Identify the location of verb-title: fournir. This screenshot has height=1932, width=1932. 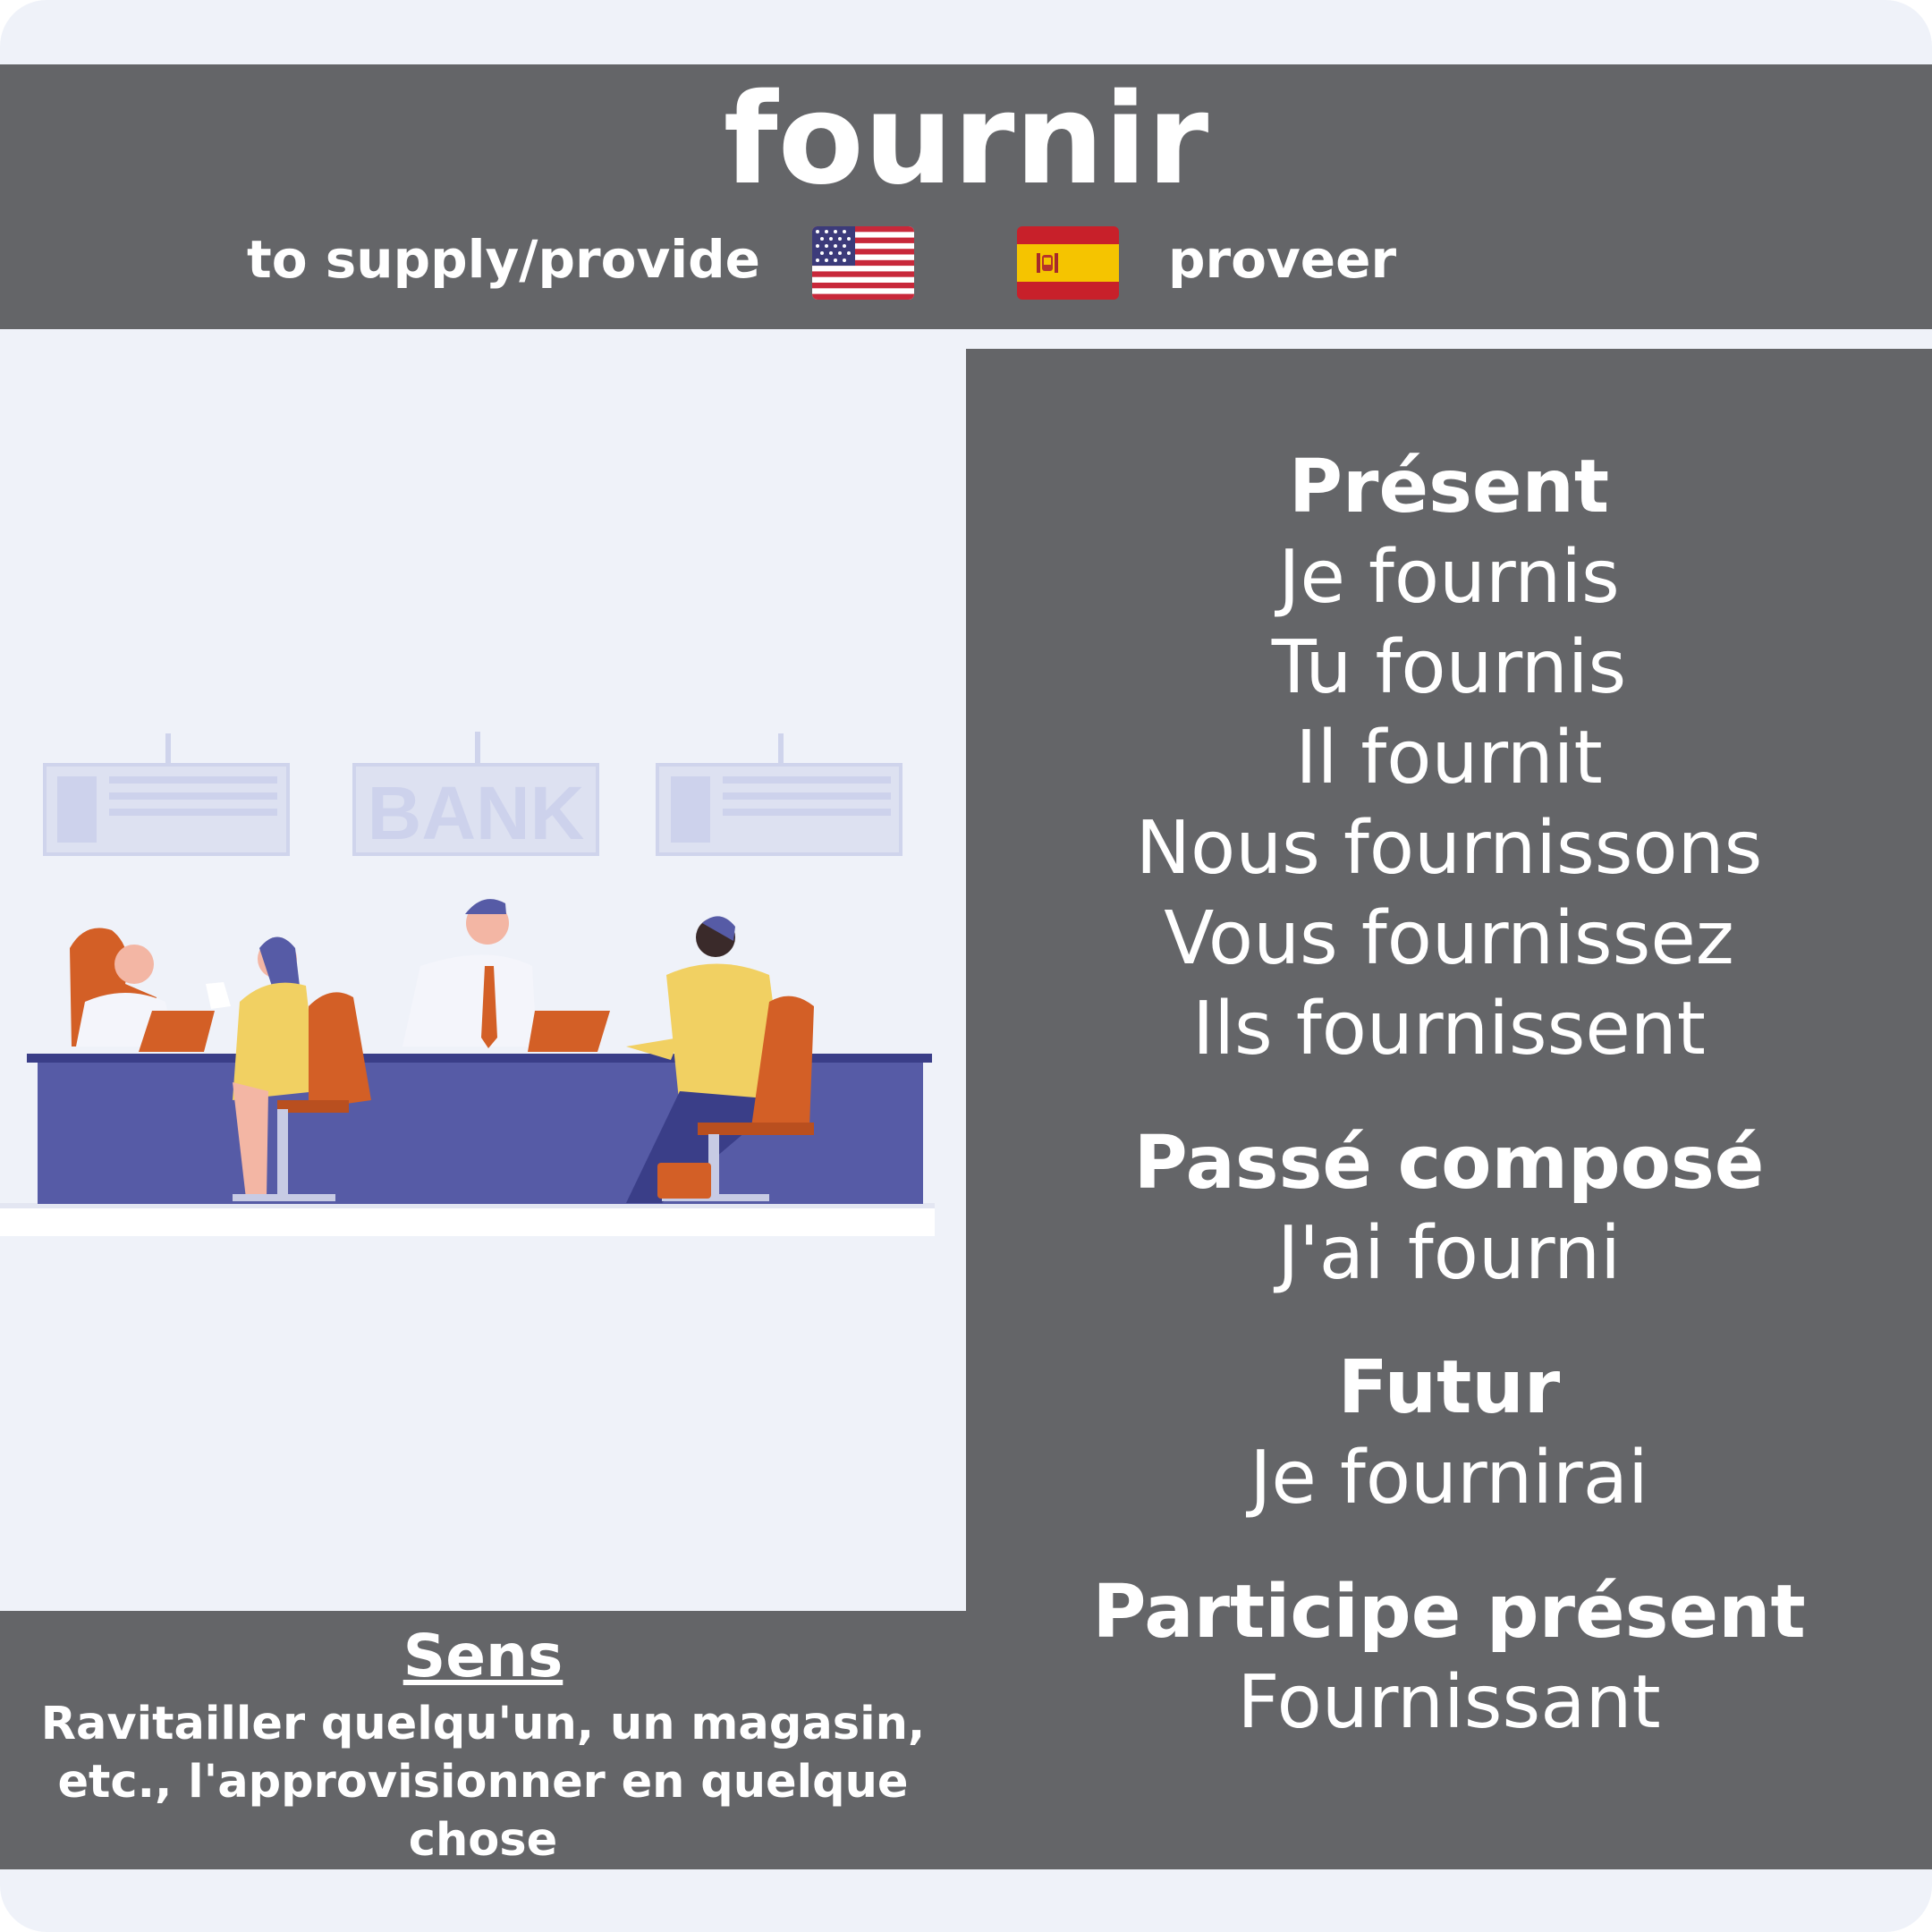
(966, 140).